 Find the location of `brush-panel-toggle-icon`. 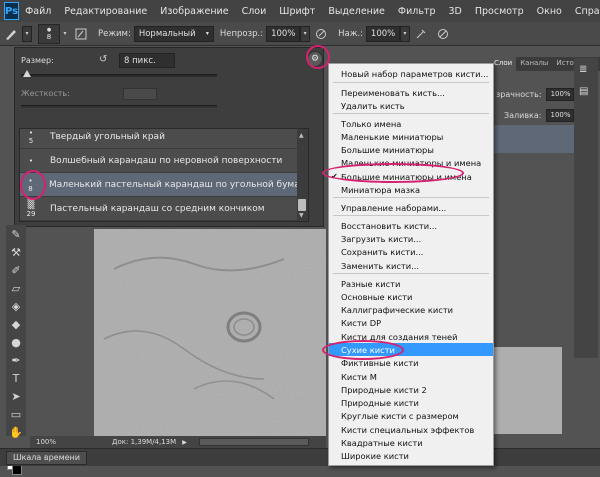

brush-panel-toggle-icon is located at coordinates (81, 34).